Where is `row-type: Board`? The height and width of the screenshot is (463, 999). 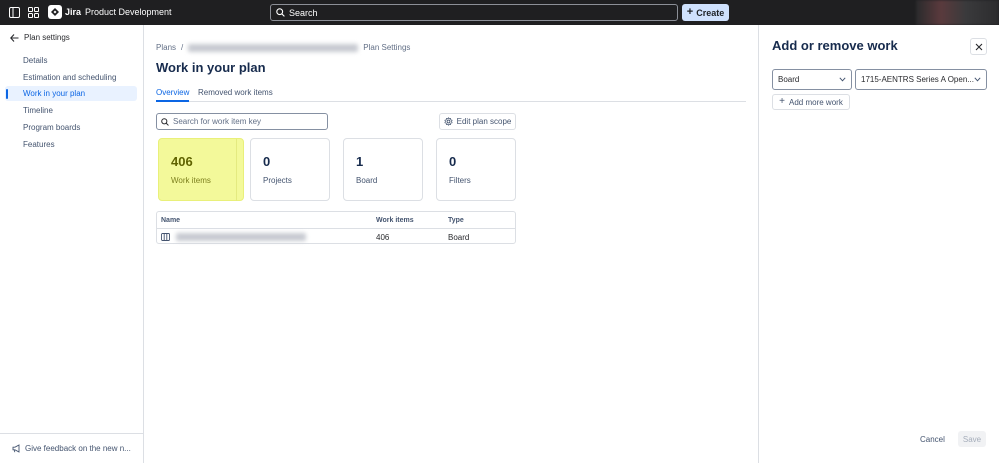
row-type: Board is located at coordinates (459, 237).